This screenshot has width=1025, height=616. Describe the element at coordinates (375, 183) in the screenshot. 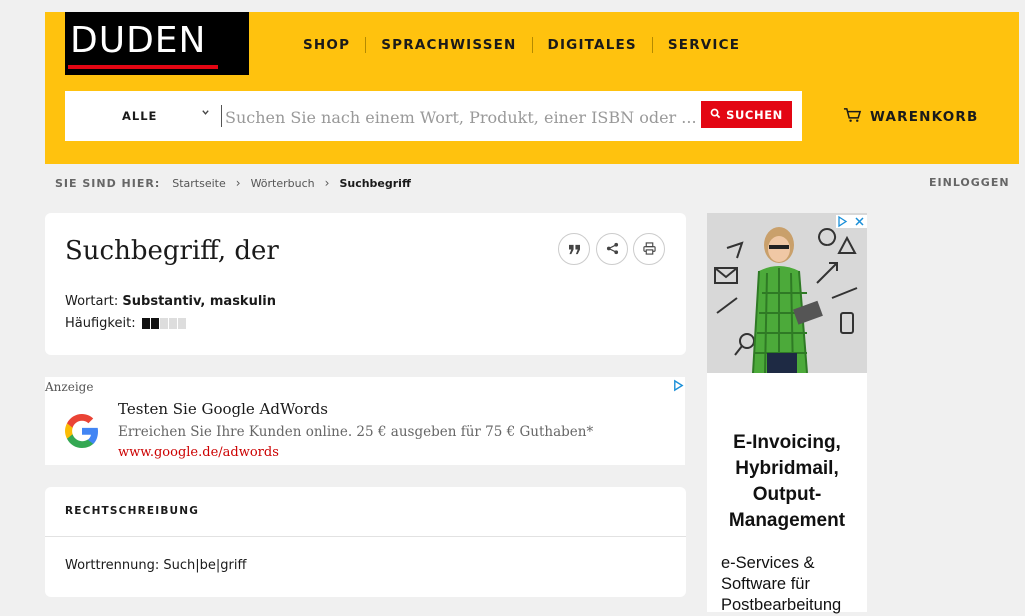

I see `breadcrumb-current: Suchbegriff` at that location.